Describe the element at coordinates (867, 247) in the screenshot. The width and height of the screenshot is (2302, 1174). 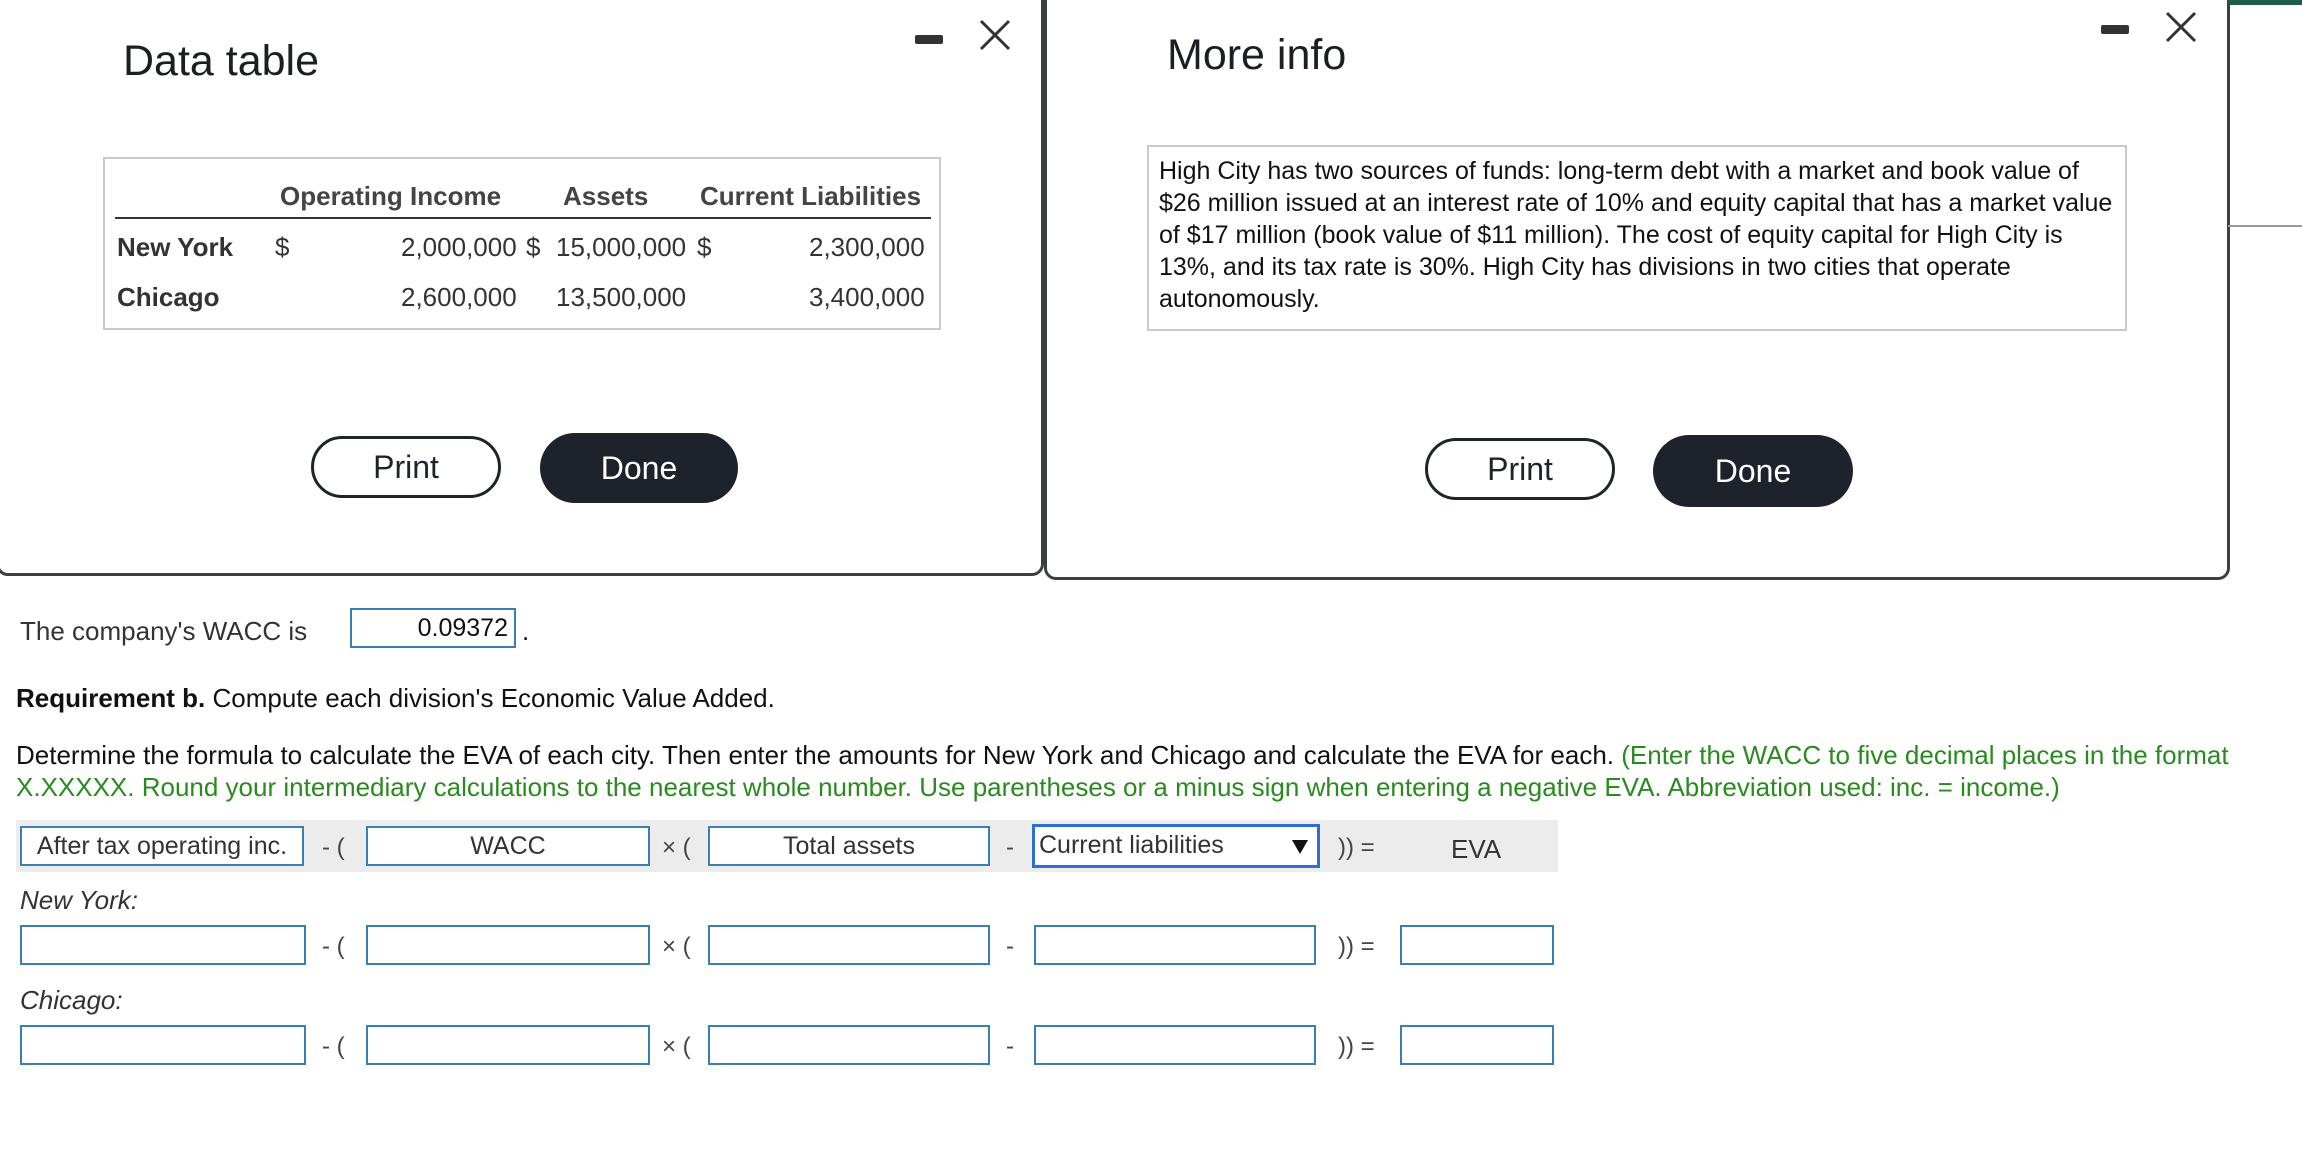
I see `ny-current-liabilities: 2,300,000` at that location.